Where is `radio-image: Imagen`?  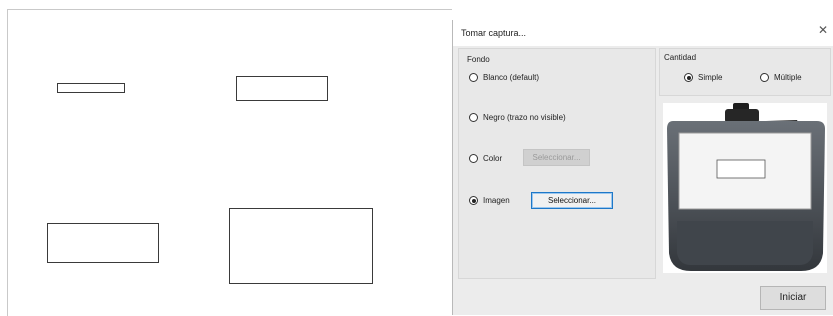 radio-image: Imagen is located at coordinates (489, 200).